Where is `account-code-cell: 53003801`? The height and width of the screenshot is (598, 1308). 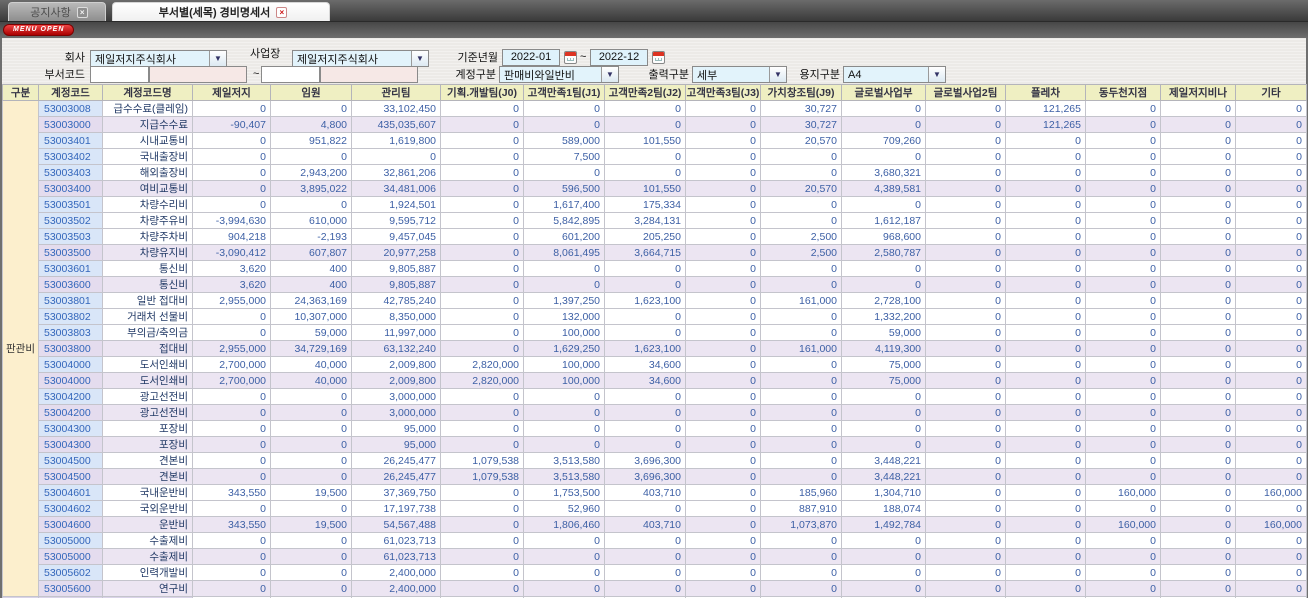
account-code-cell: 53003801 is located at coordinates (70, 300).